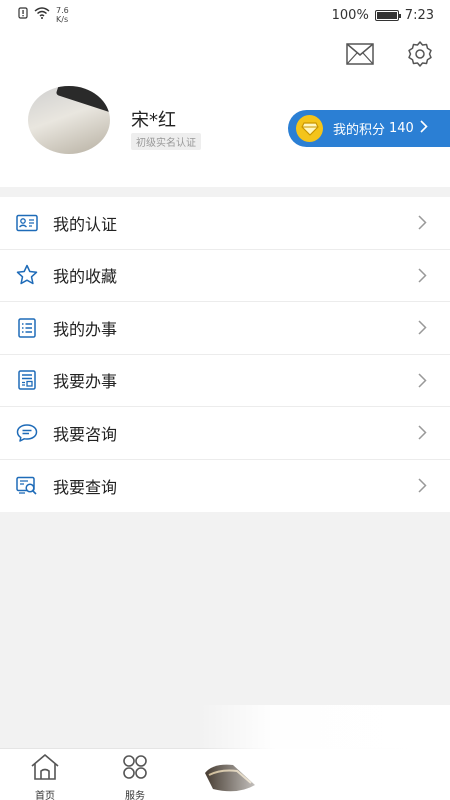 This screenshot has width=450, height=800. Describe the element at coordinates (225, 486) in the screenshot. I see `menu-item-inquiry: 我要查询` at that location.